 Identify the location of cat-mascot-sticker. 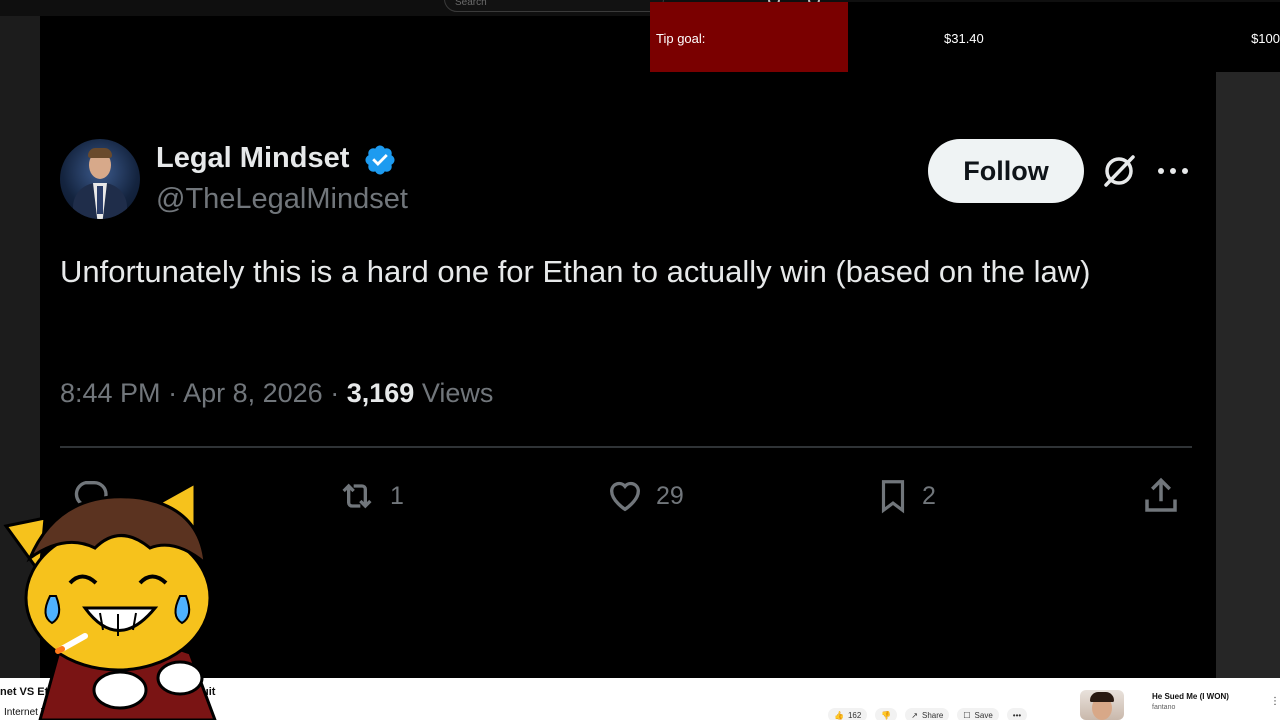
(110, 600).